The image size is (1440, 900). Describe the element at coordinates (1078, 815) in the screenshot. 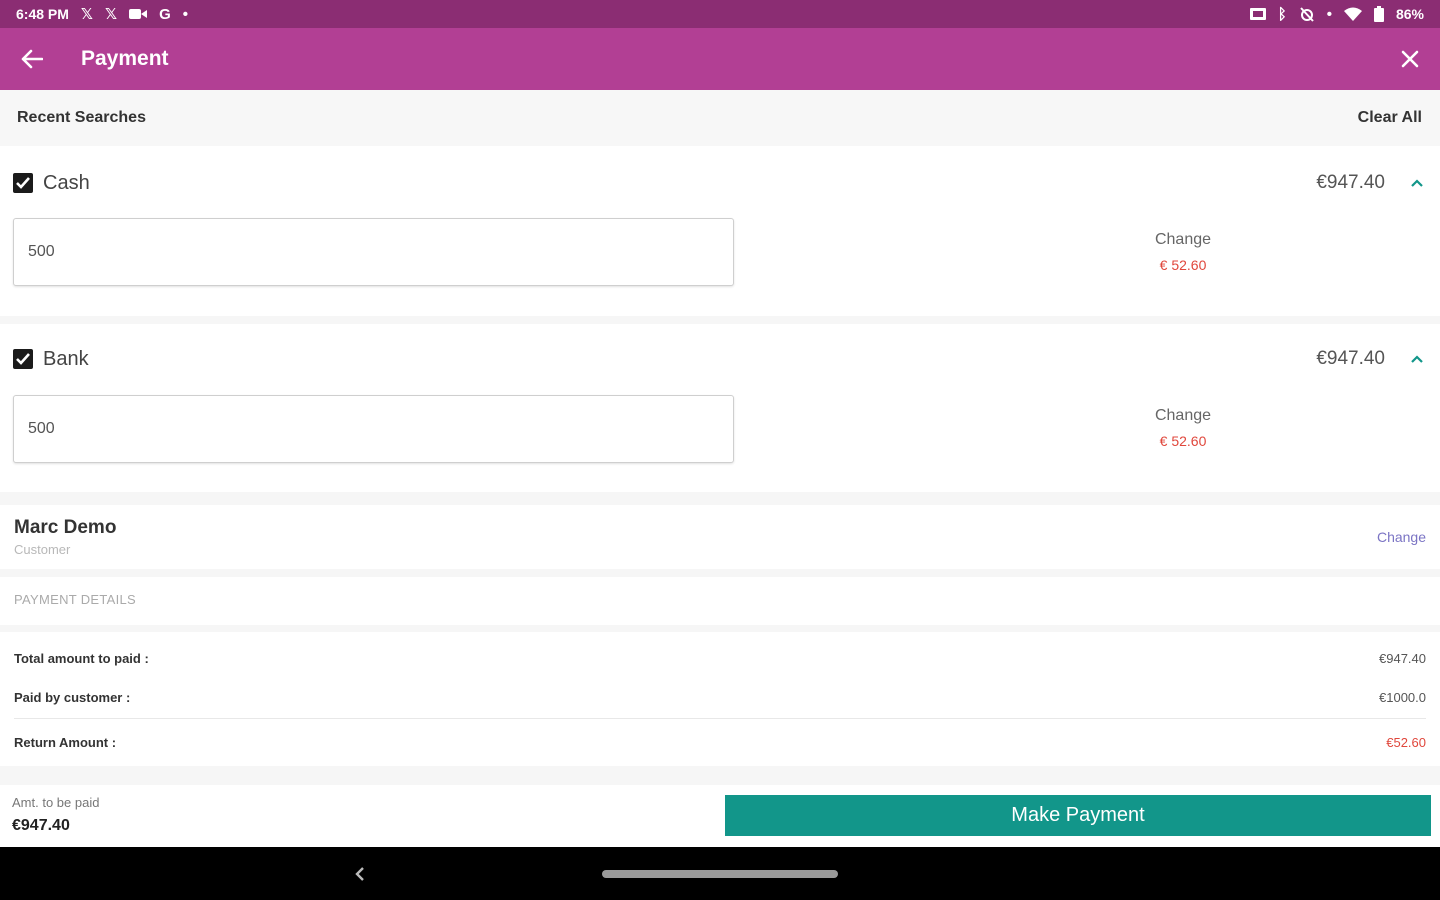

I see `make-payment-button: Make Payment` at that location.